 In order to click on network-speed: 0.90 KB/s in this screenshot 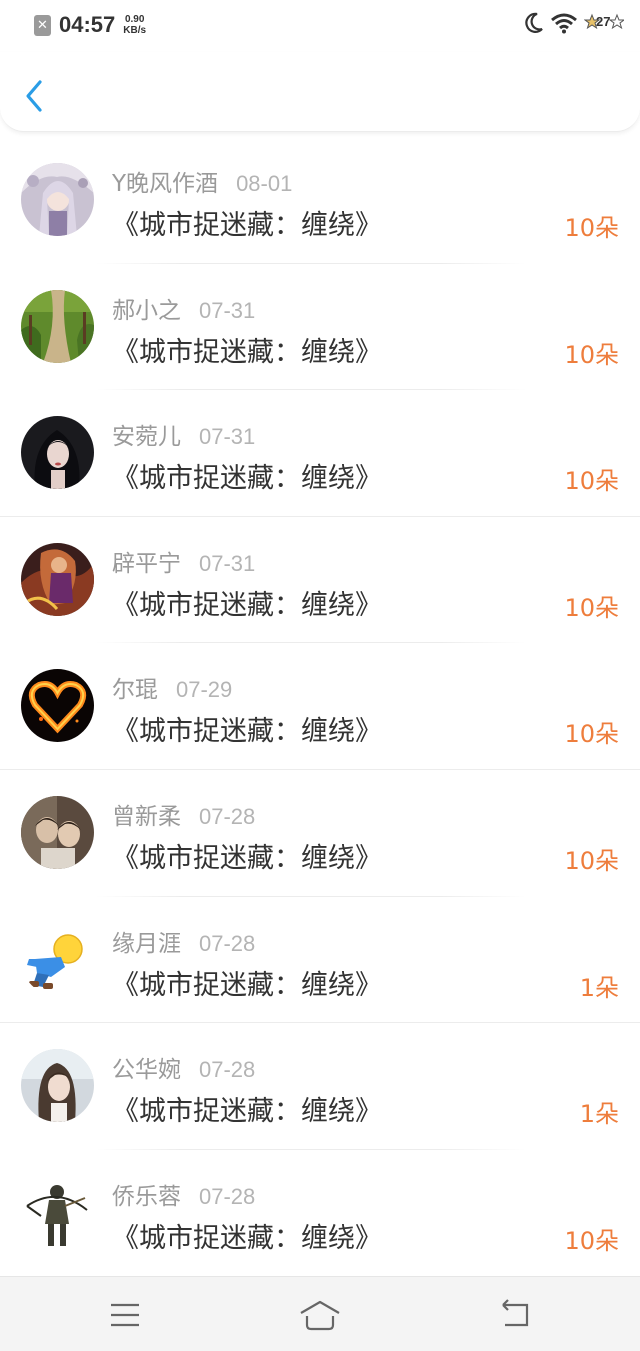, I will do `click(134, 25)`.